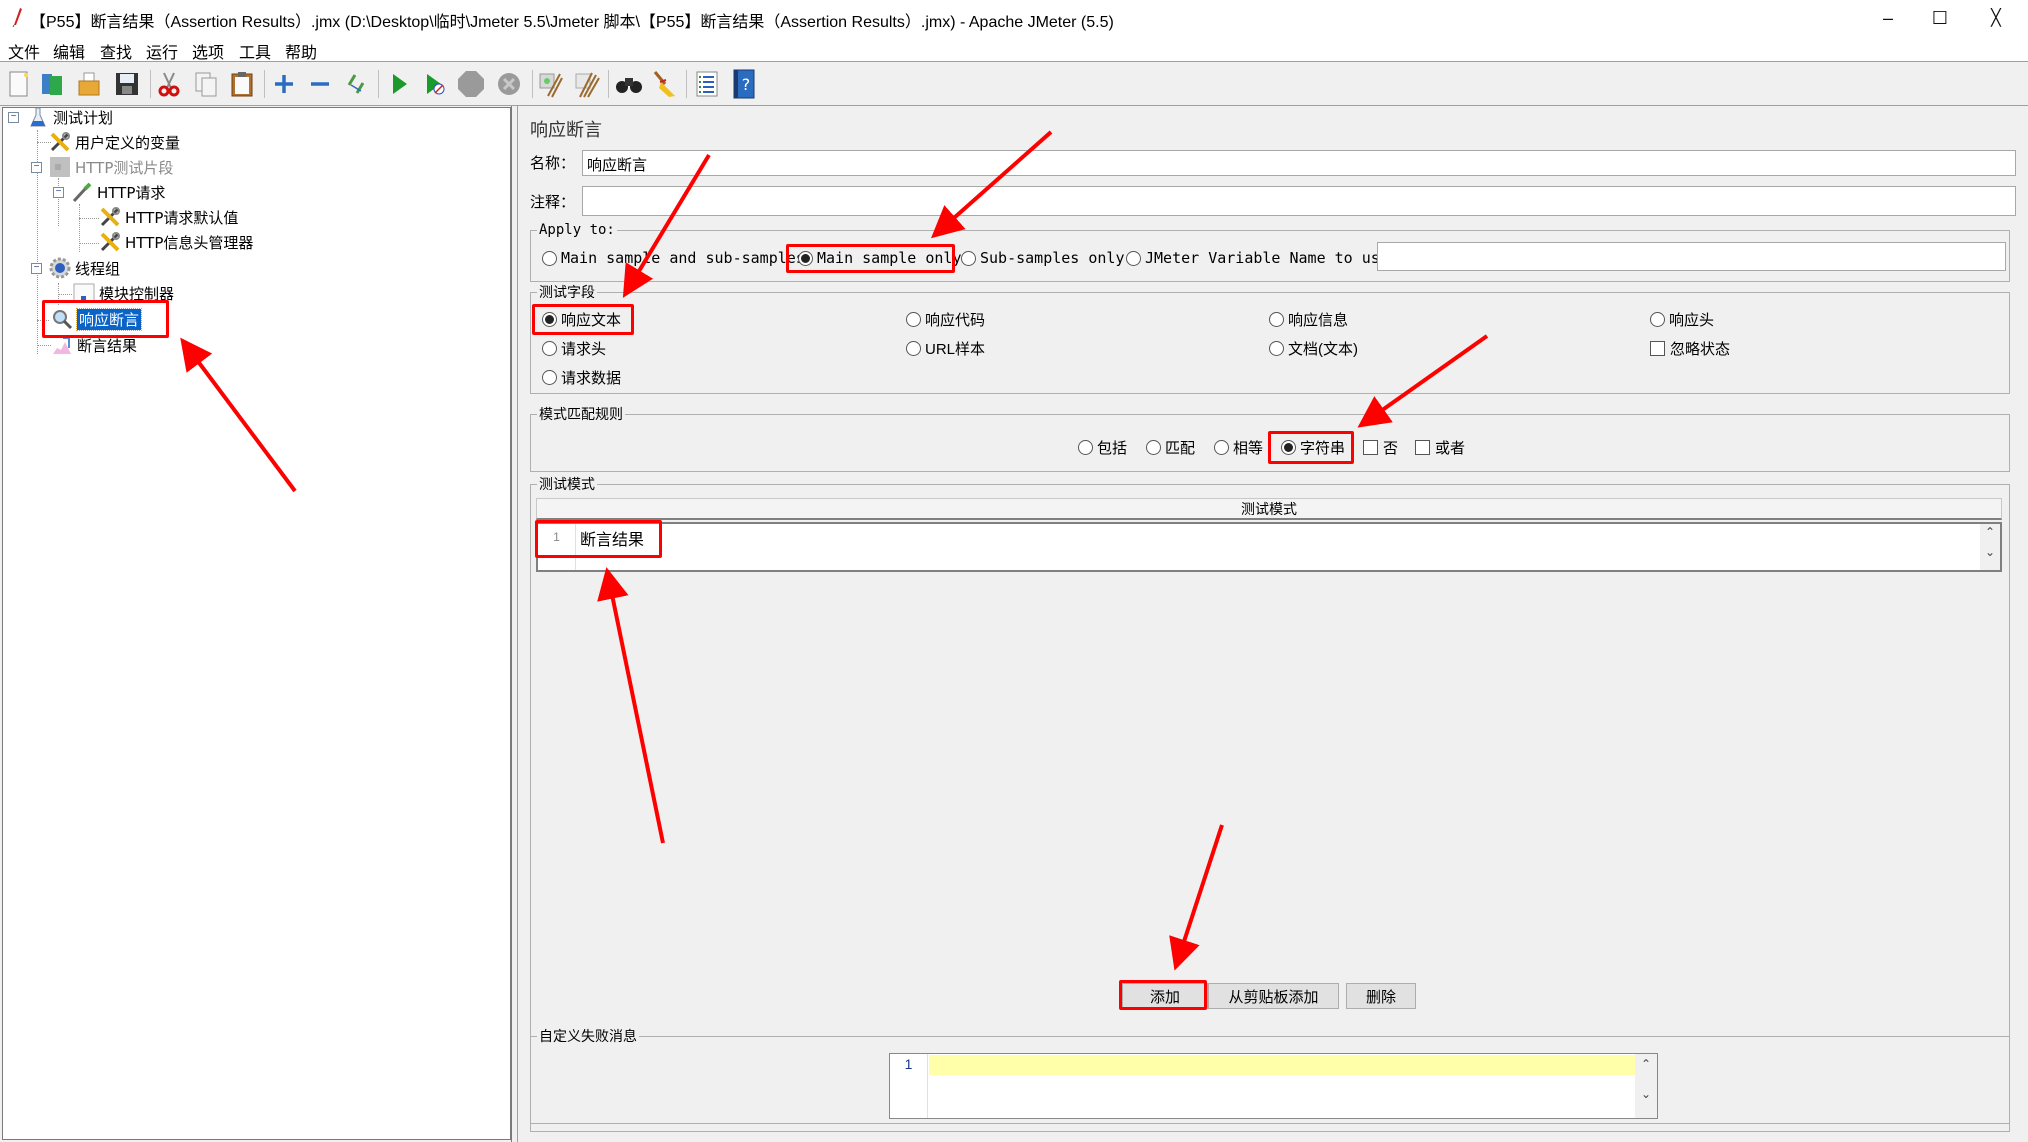 The height and width of the screenshot is (1142, 2028). Describe the element at coordinates (1102, 447) in the screenshot. I see `rule-contains-radio: 包括` at that location.